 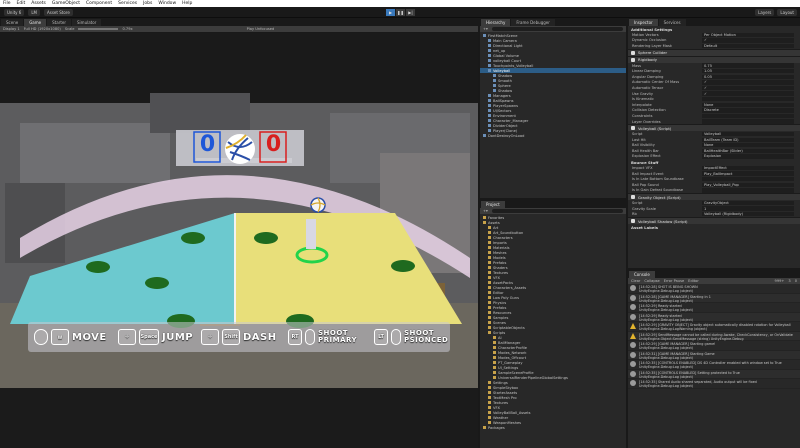 I want to click on field-value: GravityObject, so click(x=748, y=203).